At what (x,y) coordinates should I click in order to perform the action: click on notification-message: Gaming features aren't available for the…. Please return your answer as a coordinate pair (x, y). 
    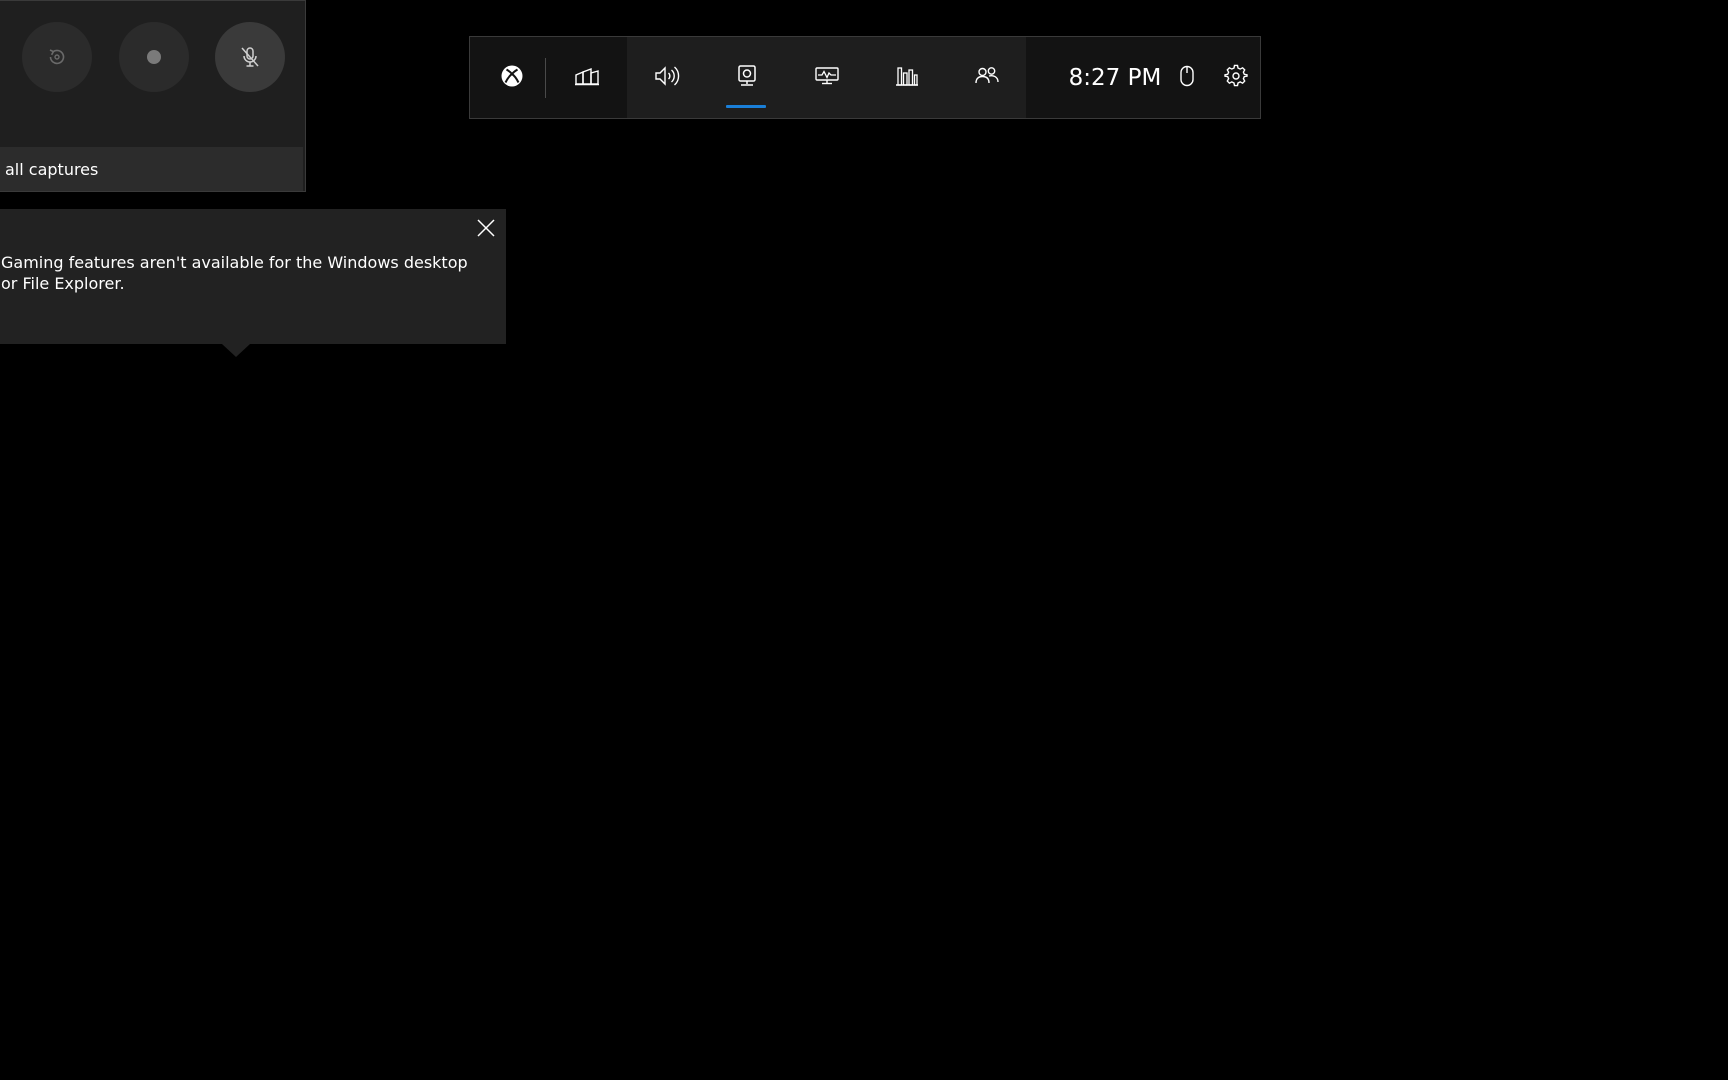
    Looking at the image, I should click on (234, 273).